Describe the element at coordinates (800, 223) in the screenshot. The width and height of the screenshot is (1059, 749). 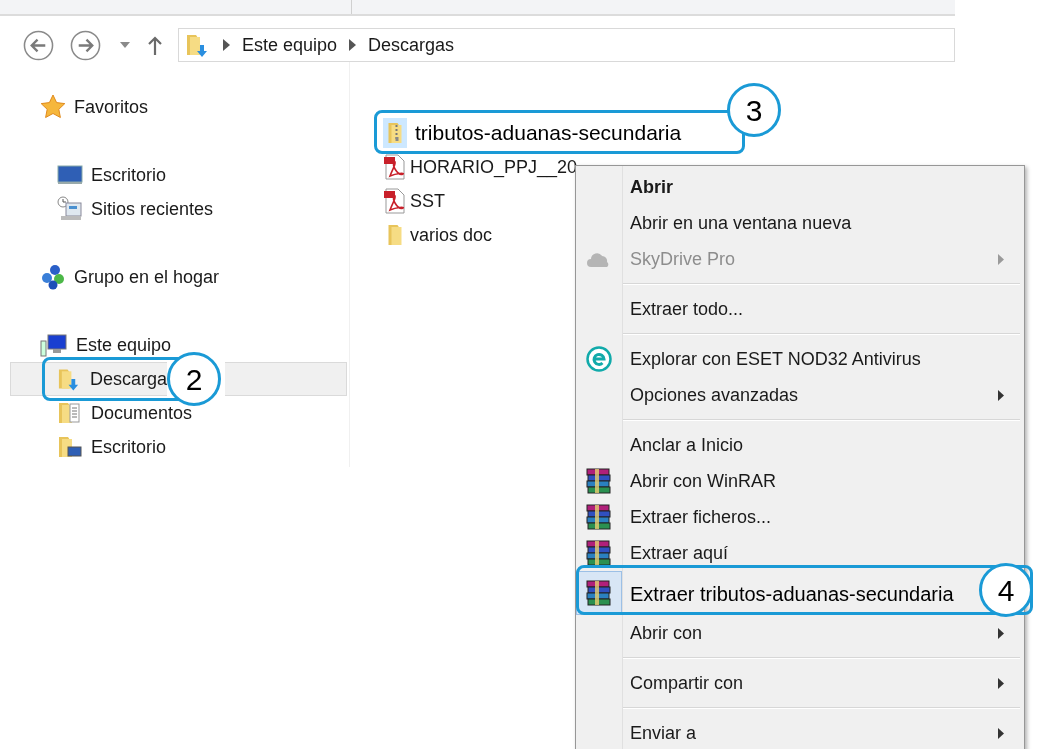
I see `menu-item: Abrir en una ventana nueva` at that location.